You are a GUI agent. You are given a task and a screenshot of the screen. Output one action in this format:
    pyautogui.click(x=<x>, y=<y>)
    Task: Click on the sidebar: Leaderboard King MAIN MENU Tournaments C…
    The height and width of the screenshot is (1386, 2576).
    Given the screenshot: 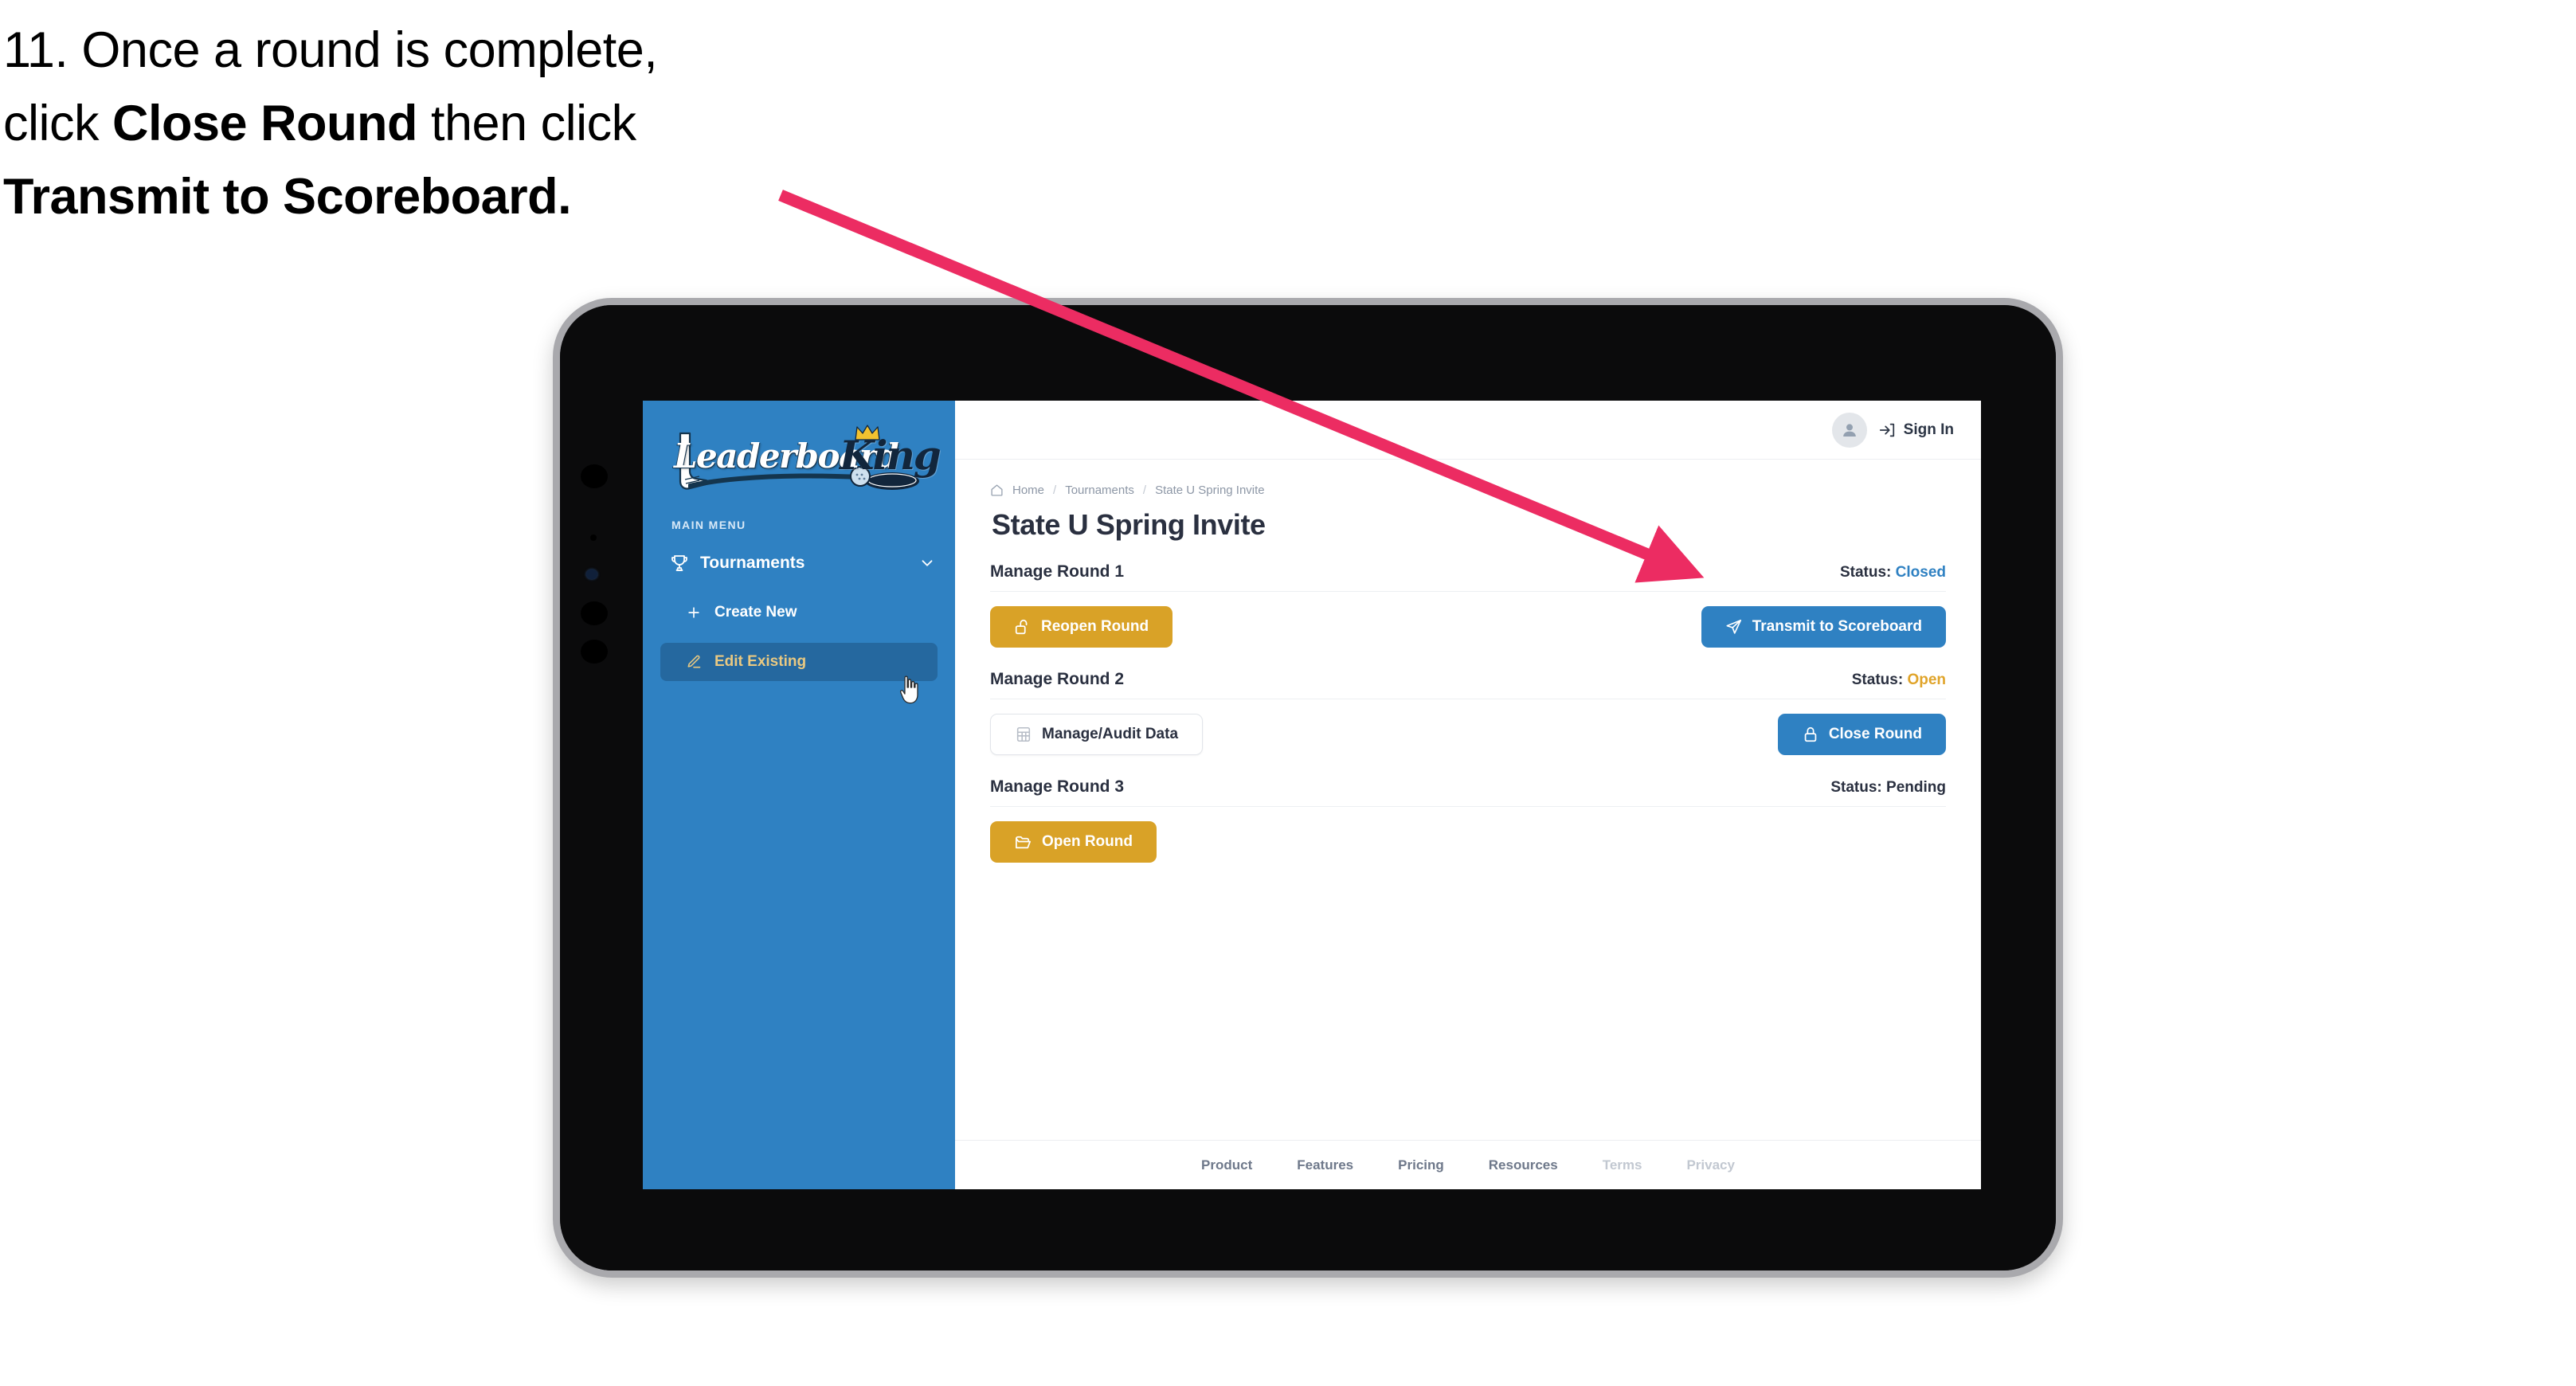 What is the action you would take?
    pyautogui.click(x=799, y=795)
    